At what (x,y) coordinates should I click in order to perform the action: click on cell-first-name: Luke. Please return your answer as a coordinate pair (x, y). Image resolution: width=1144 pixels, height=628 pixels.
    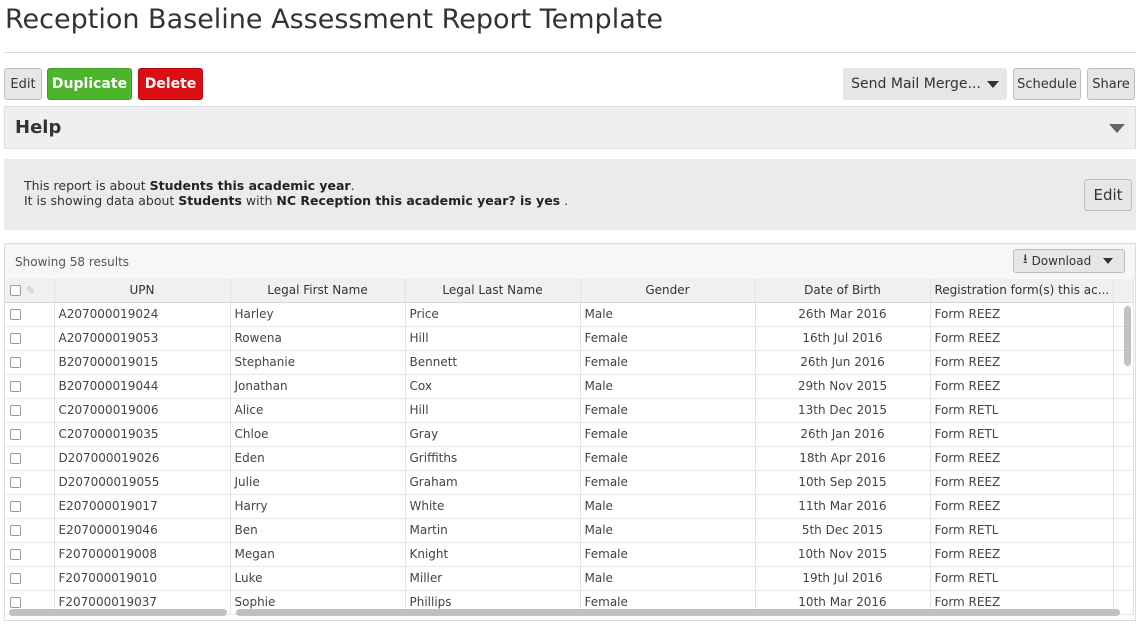
    Looking at the image, I should click on (318, 578).